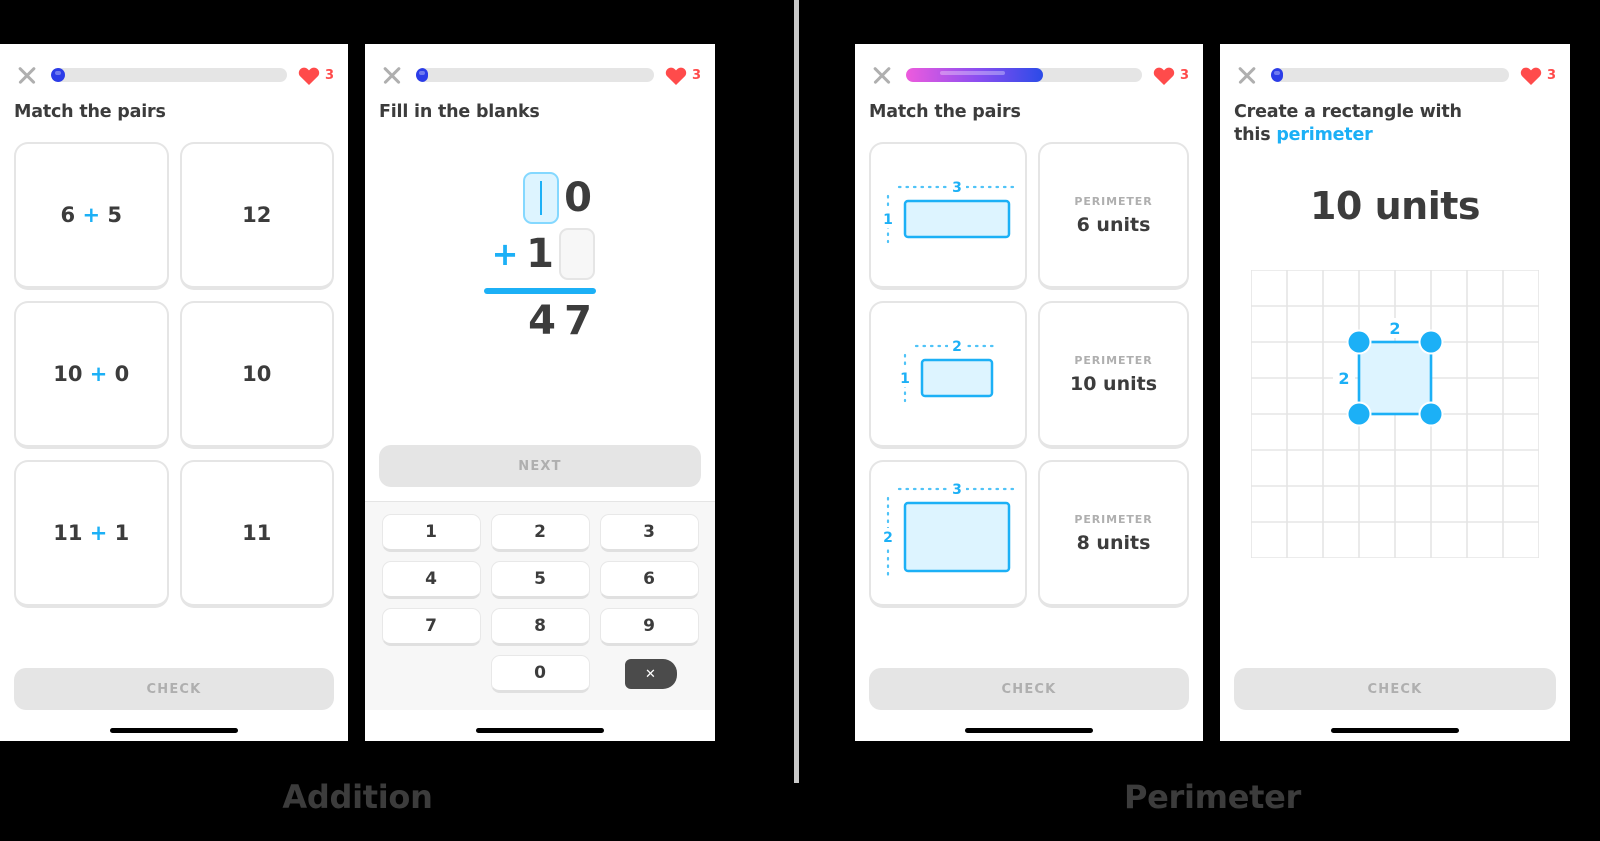 The width and height of the screenshot is (1600, 841). I want to click on sum-row-result: + 4 7, so click(543, 321).